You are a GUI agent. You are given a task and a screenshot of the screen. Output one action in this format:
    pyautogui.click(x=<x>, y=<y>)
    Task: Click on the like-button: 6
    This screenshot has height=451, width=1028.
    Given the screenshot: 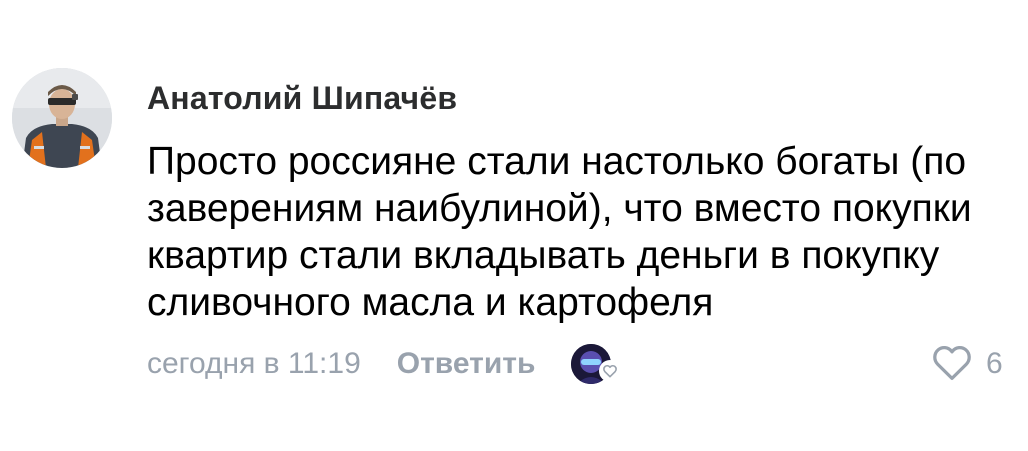 What is the action you would take?
    pyautogui.click(x=966, y=364)
    